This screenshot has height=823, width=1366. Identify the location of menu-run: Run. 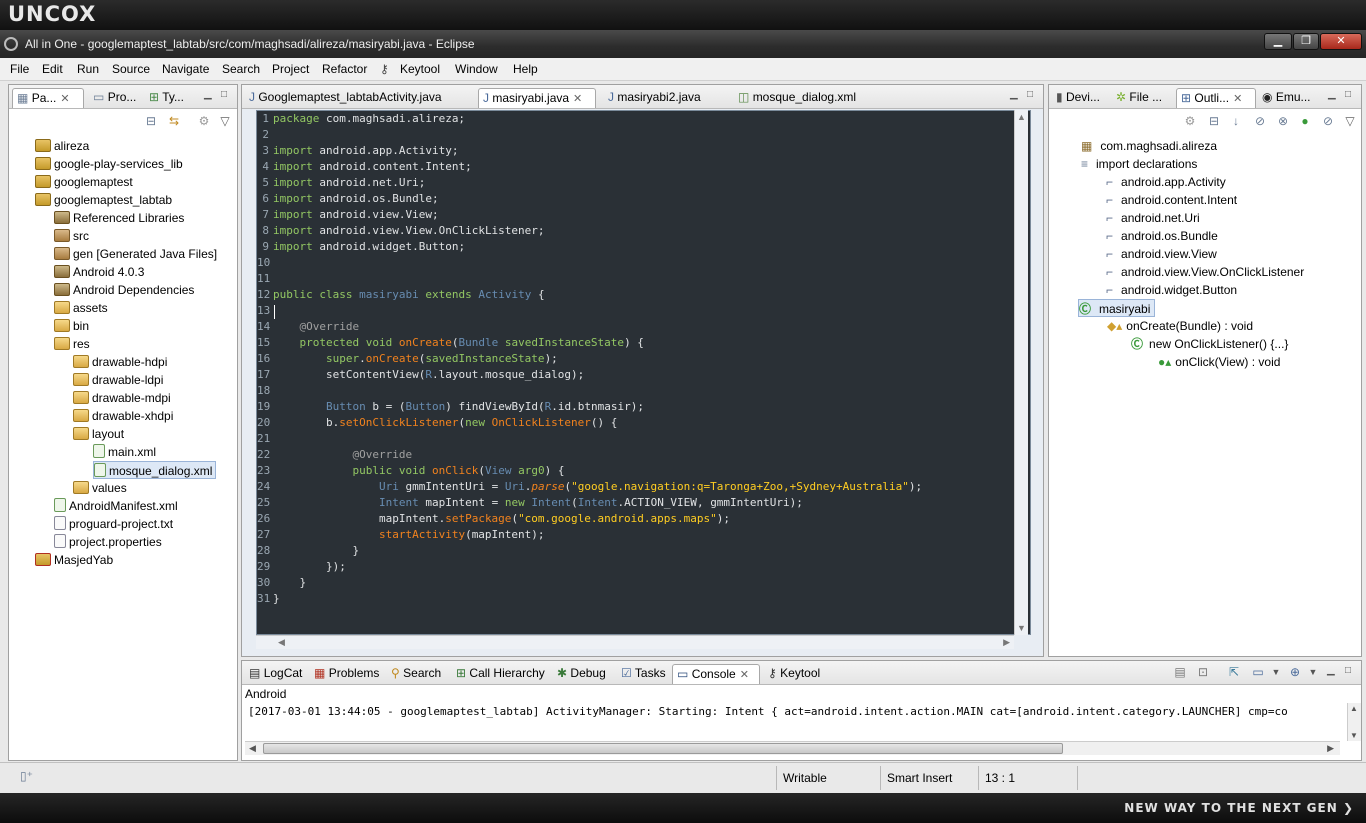
(88, 69).